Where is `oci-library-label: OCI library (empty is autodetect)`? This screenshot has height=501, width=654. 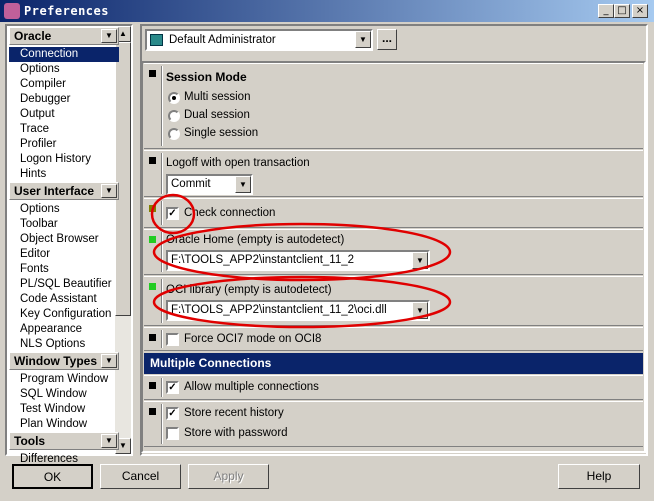 oci-library-label: OCI library (empty is autodetect) is located at coordinates (249, 290).